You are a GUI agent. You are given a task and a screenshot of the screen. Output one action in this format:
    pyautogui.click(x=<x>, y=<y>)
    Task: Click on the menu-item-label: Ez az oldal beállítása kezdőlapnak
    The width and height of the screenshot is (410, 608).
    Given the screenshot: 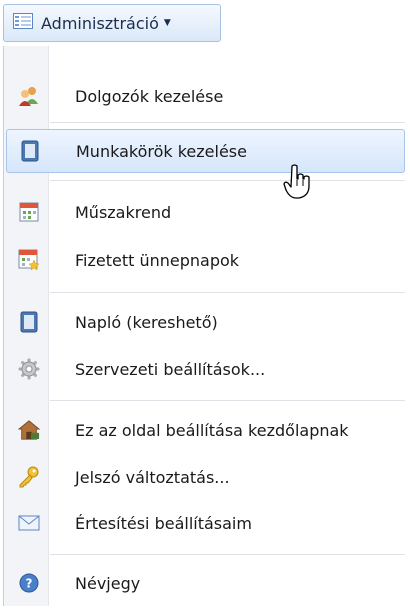 What is the action you would take?
    pyautogui.click(x=212, y=430)
    